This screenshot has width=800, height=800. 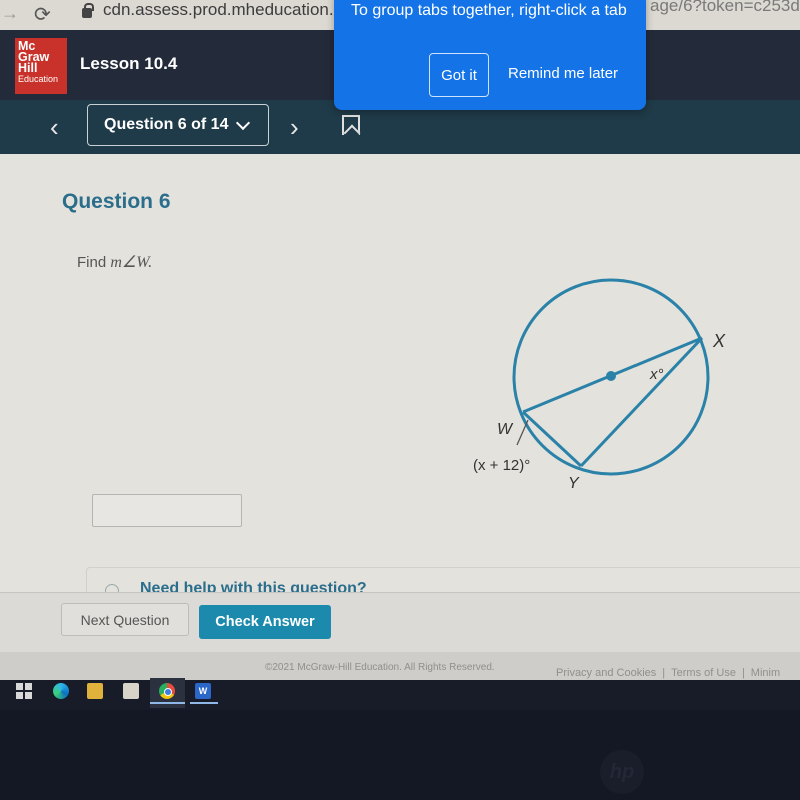 I want to click on terms-link: Terms of Use, so click(x=703, y=673).